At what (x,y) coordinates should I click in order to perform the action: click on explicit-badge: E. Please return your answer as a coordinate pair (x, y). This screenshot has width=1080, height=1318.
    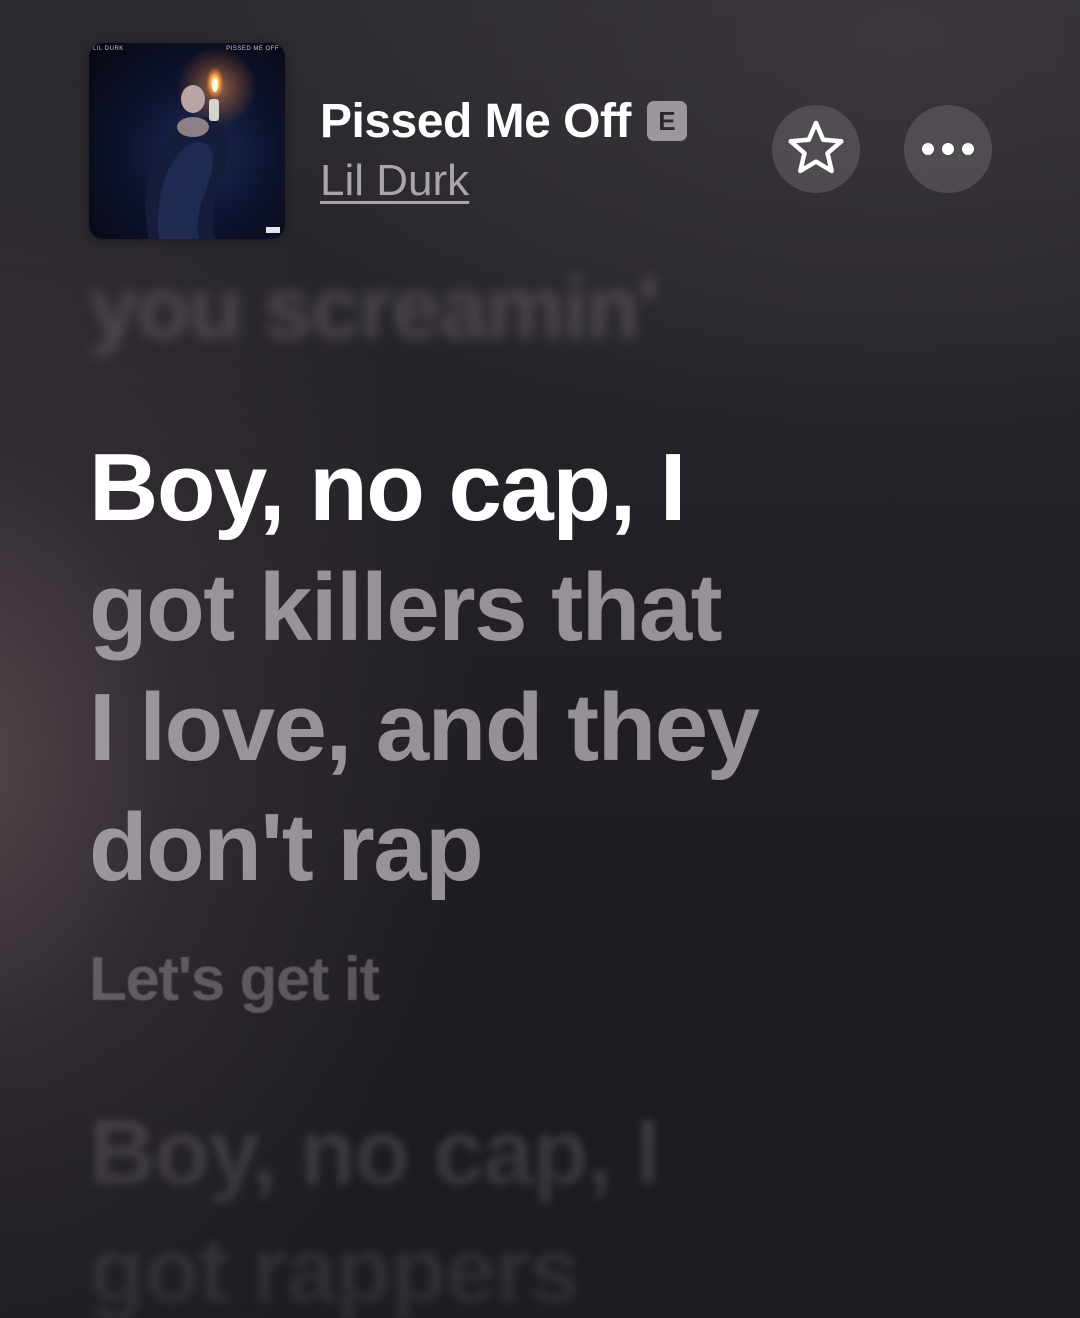
    Looking at the image, I should click on (666, 121).